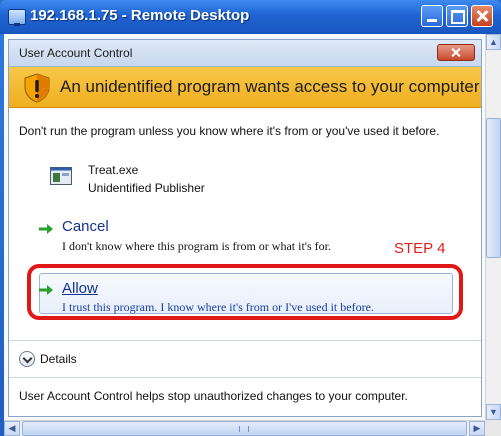 The image size is (501, 436). What do you see at coordinates (37, 88) in the screenshot?
I see `shield-warning-icon` at bounding box center [37, 88].